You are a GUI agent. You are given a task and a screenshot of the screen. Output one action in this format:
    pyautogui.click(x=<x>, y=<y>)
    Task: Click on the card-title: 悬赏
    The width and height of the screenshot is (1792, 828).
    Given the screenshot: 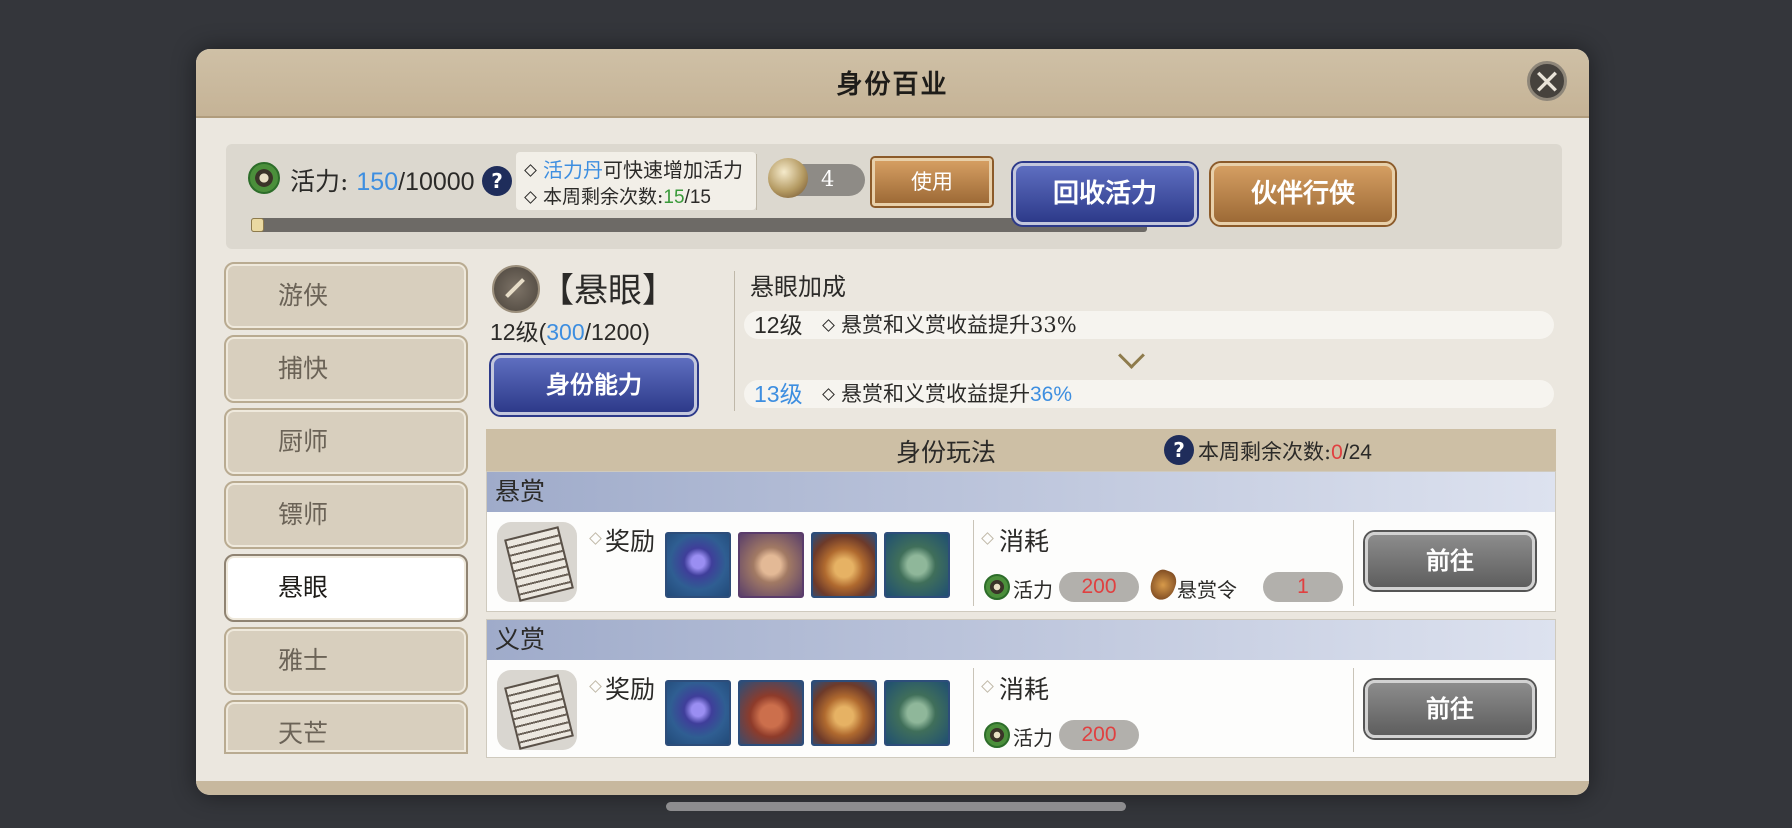 What is the action you would take?
    pyautogui.click(x=1021, y=492)
    